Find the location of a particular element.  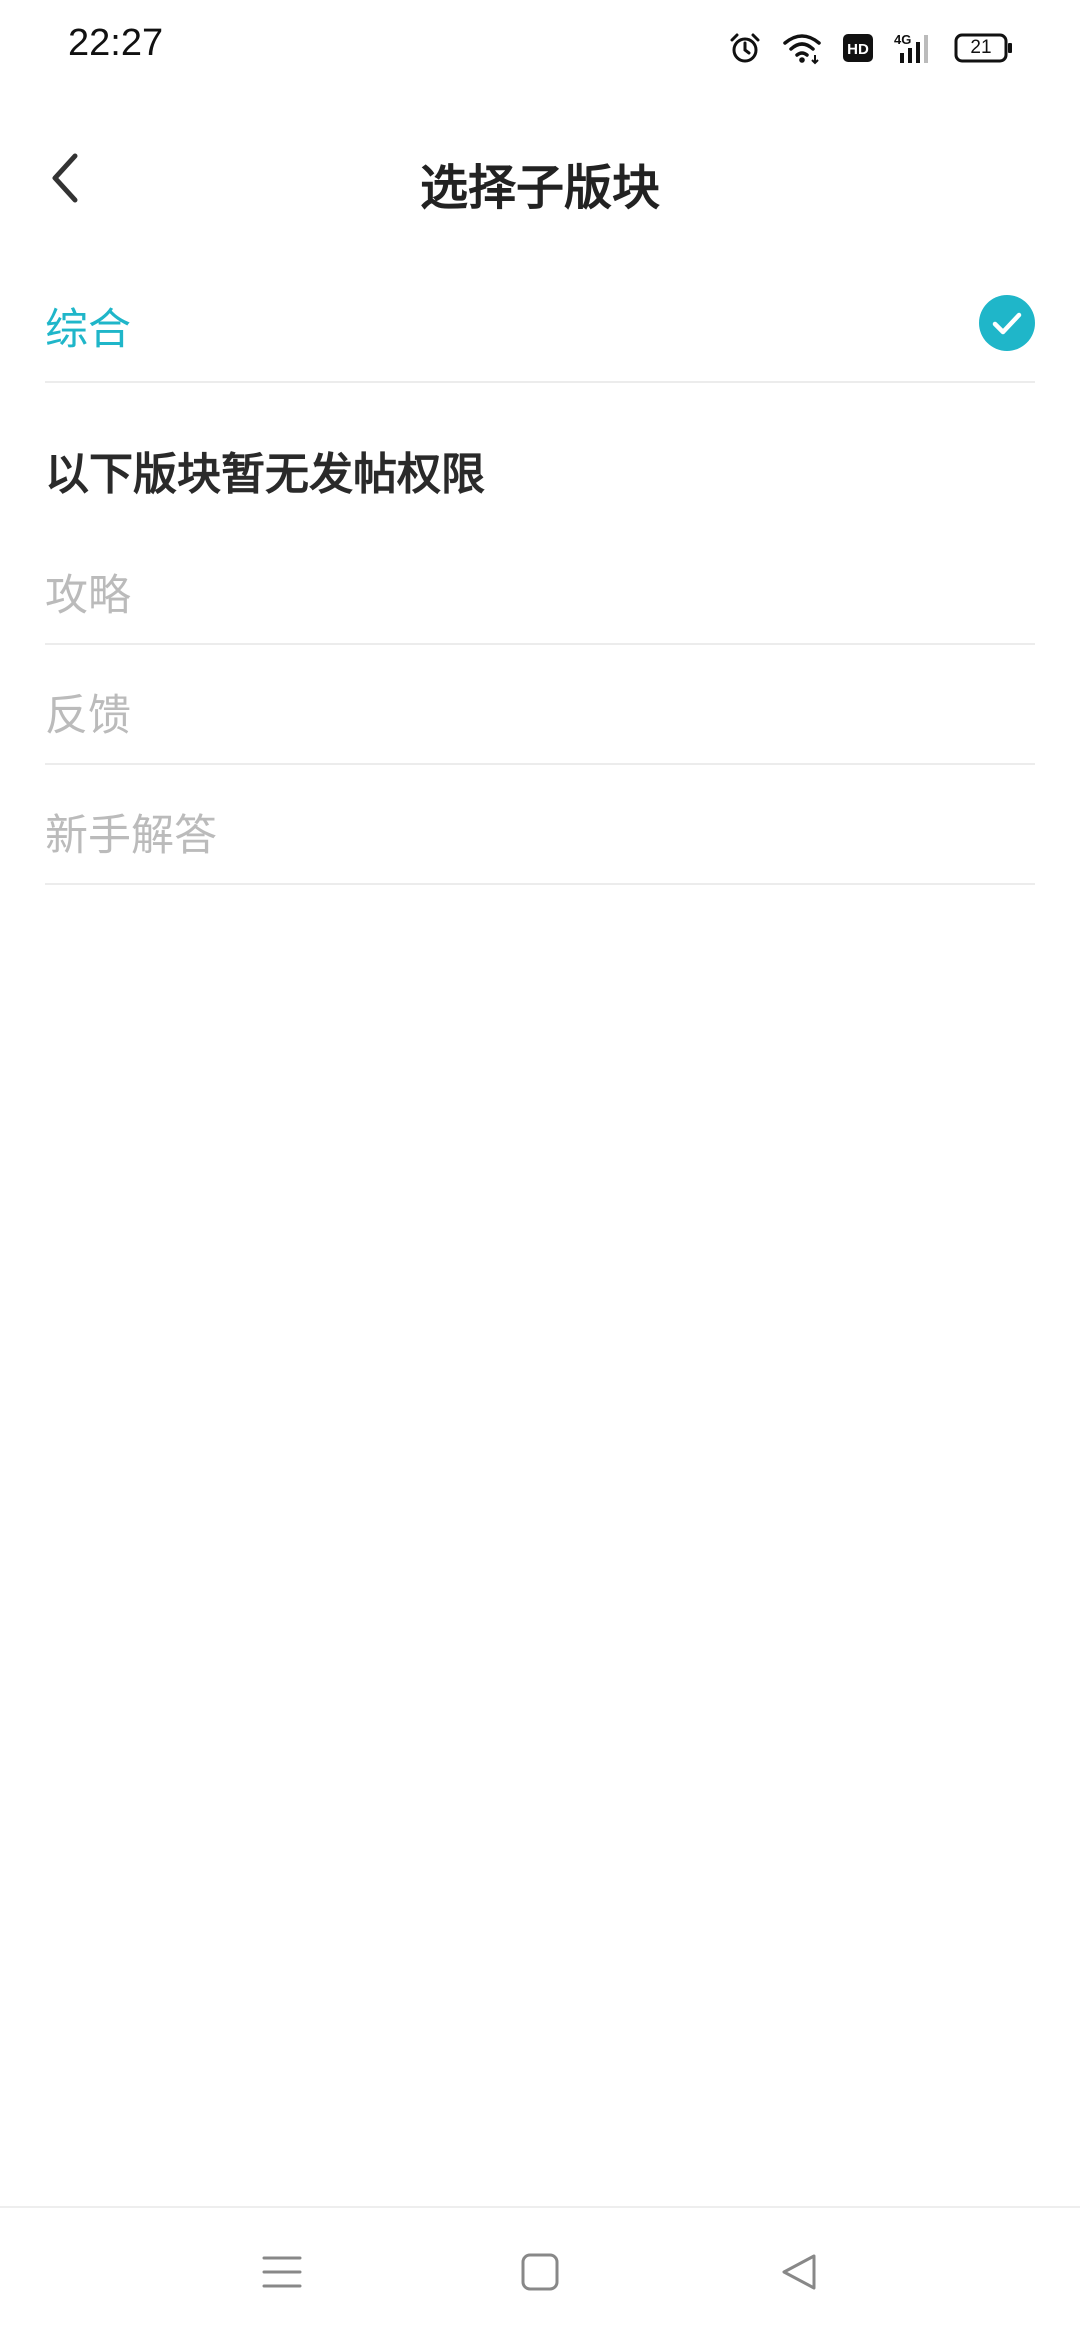

title-bar: 选择子版块 is located at coordinates (540, 180).